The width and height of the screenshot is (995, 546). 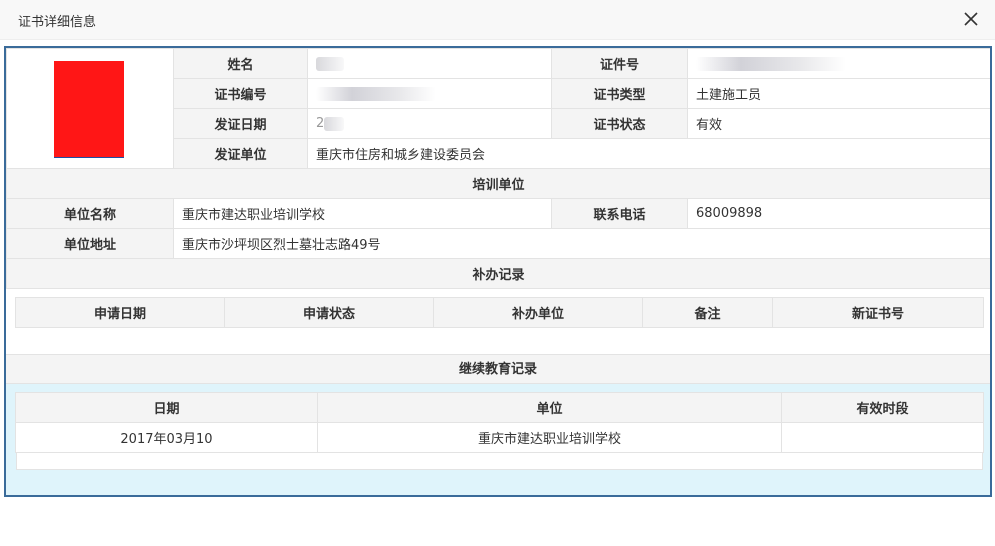 I want to click on cert-status-label: 证书状态, so click(x=619, y=123).